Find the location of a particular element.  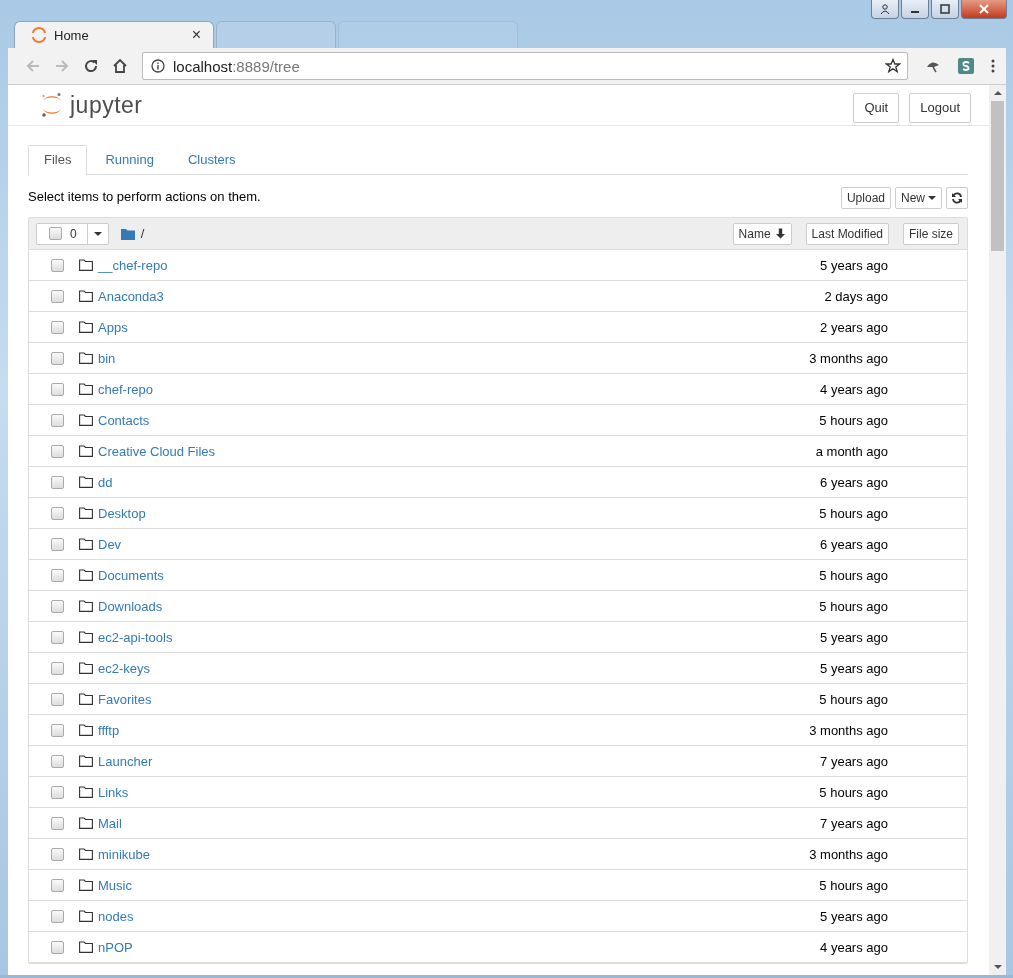

folder-link: Apps is located at coordinates (113, 327).